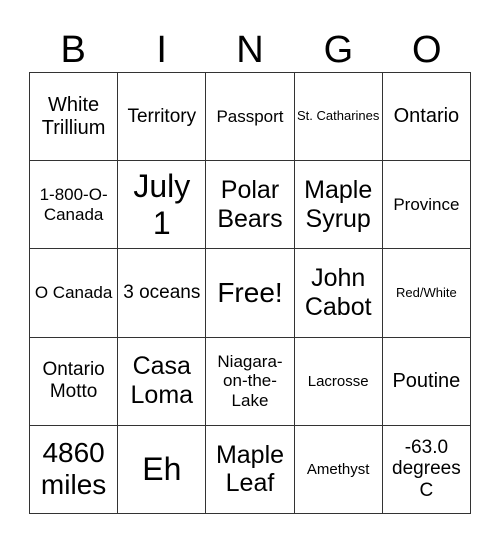  Describe the element at coordinates (74, 205) in the screenshot. I see `bingo-cell: 1-800-O-Canada` at that location.